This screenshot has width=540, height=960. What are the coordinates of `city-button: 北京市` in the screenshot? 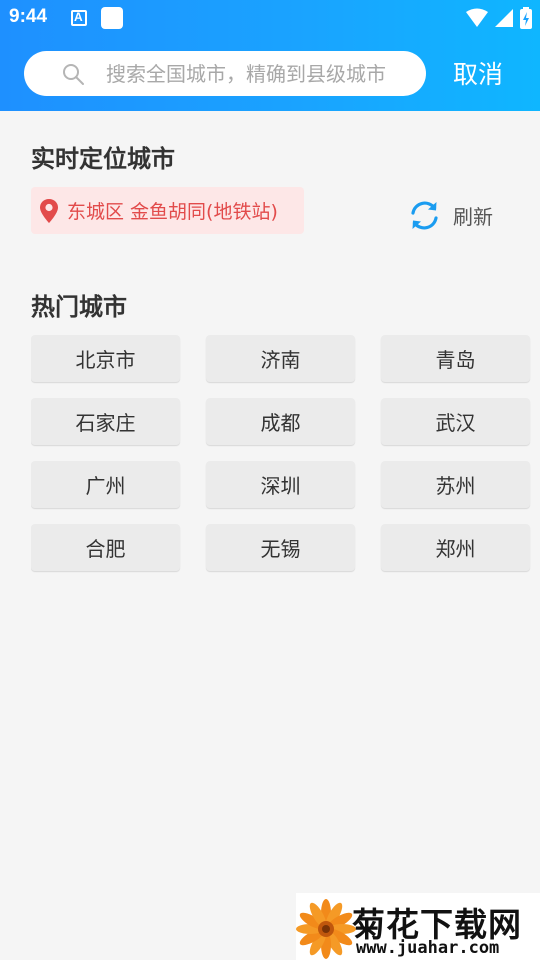 It's located at (105, 358).